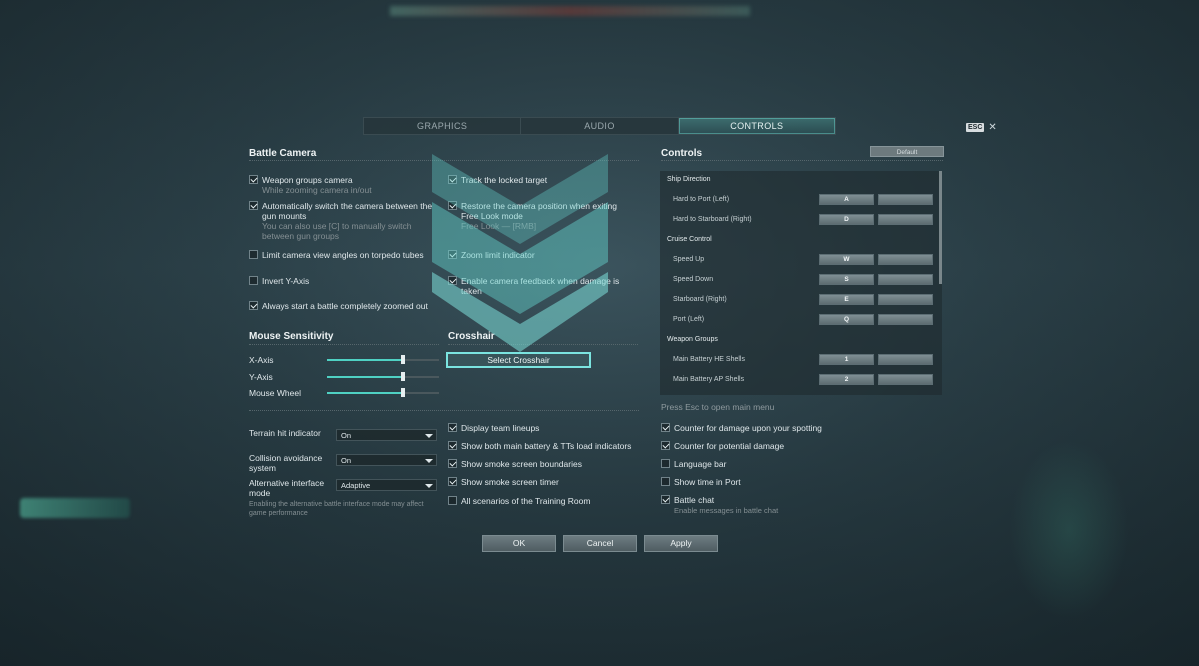 This screenshot has width=1199, height=666. What do you see at coordinates (518, 360) in the screenshot?
I see `select-crosshair-button: Select Crosshair` at bounding box center [518, 360].